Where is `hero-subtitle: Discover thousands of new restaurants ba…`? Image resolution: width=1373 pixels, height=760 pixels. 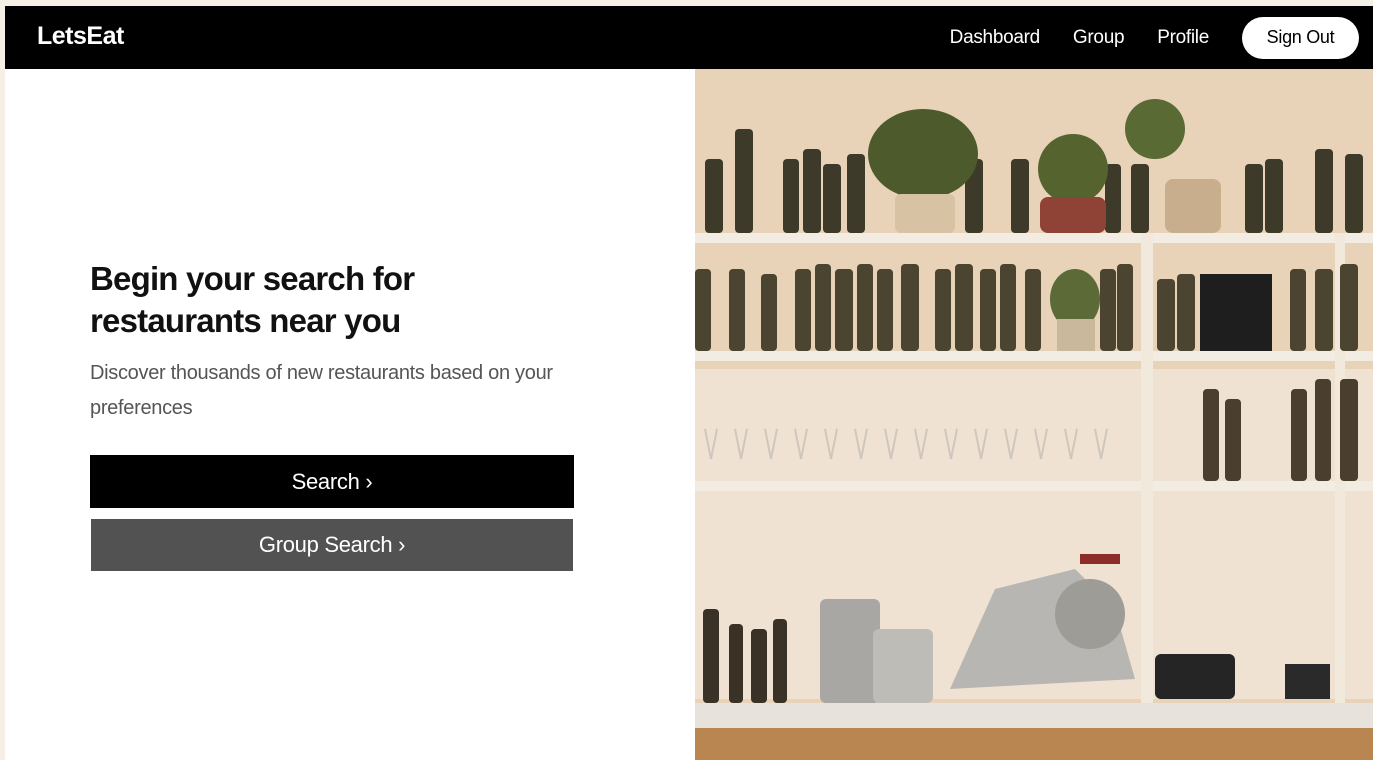
hero-subtitle: Discover thousands of new restaurants ba… is located at coordinates (321, 390).